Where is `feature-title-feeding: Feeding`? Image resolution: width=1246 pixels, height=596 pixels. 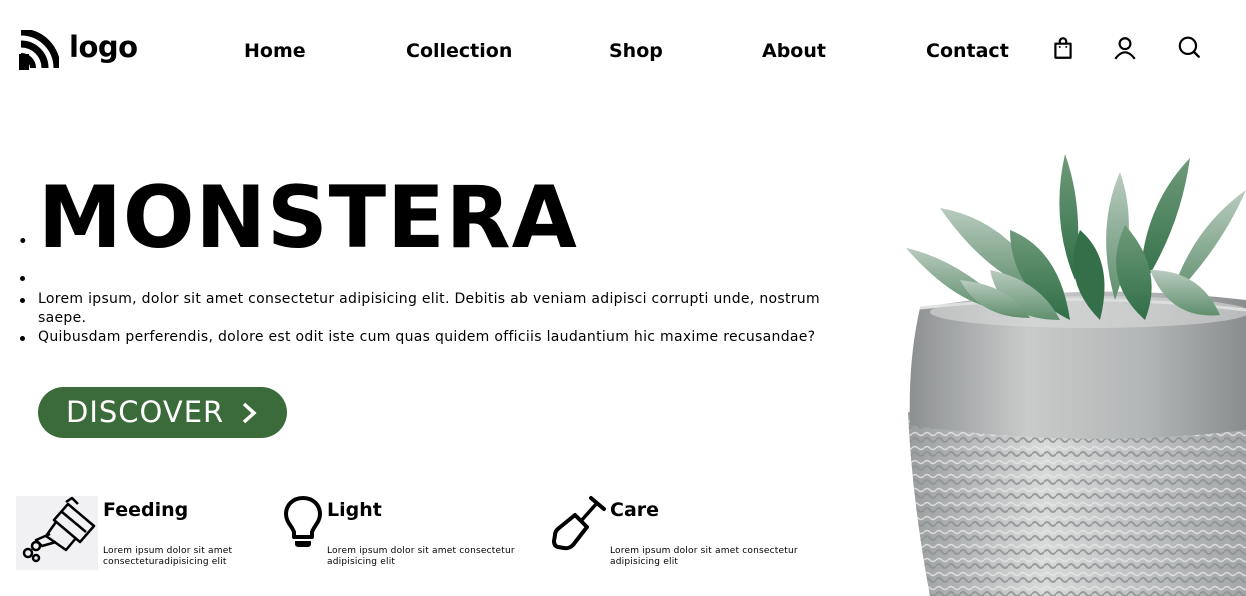
feature-title-feeding: Feeding is located at coordinates (146, 510).